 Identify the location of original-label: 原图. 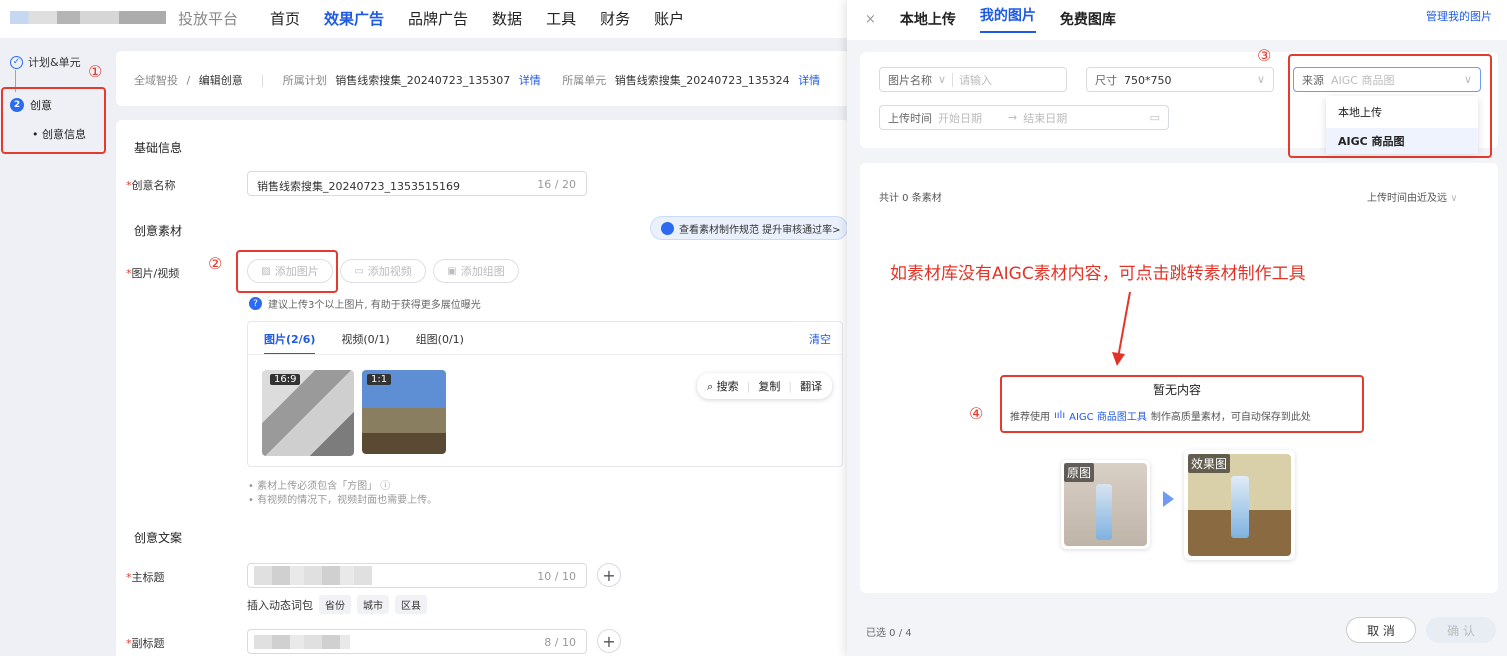
(1079, 472).